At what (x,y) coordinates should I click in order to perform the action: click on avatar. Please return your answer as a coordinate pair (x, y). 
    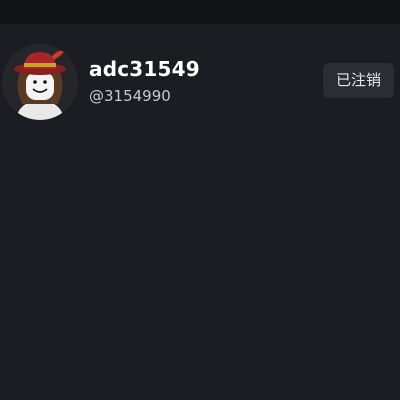
    Looking at the image, I should click on (40, 82).